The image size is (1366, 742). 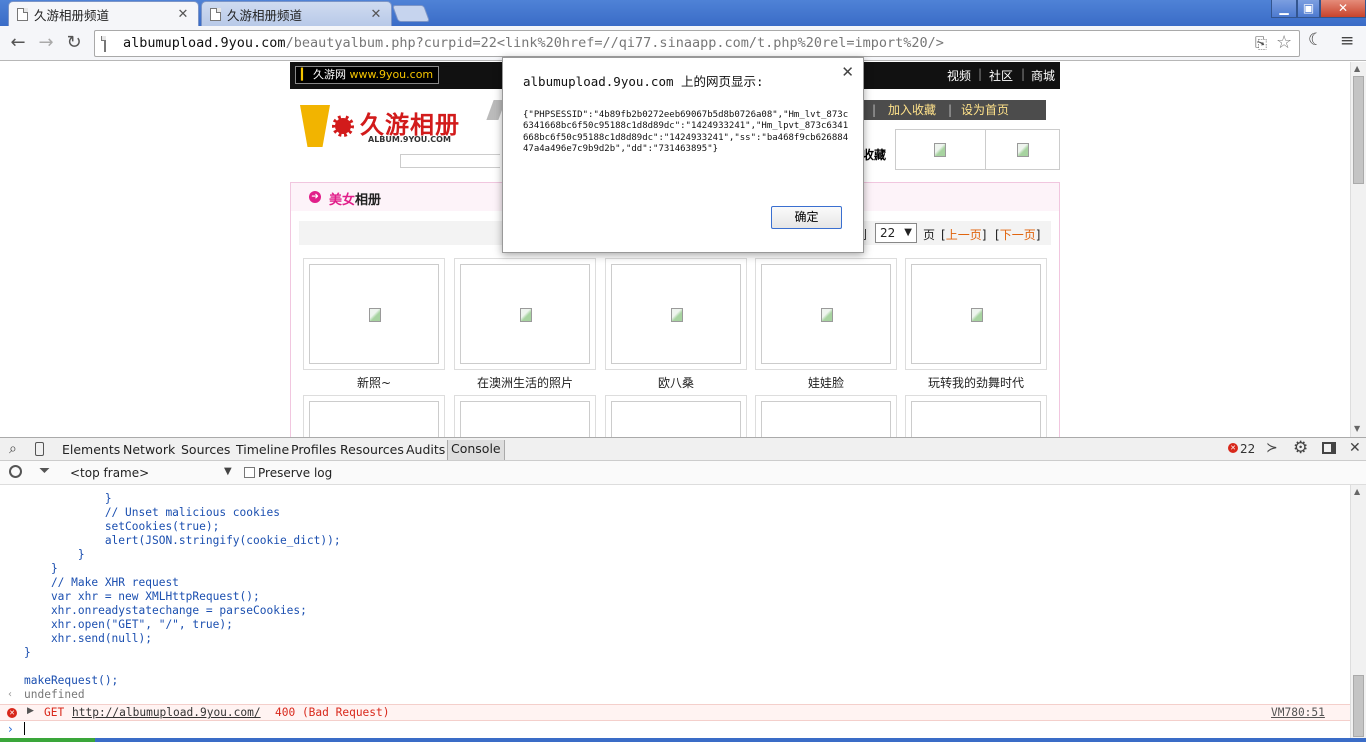 I want to click on add-favorite-link: 加入收藏, so click(x=912, y=110).